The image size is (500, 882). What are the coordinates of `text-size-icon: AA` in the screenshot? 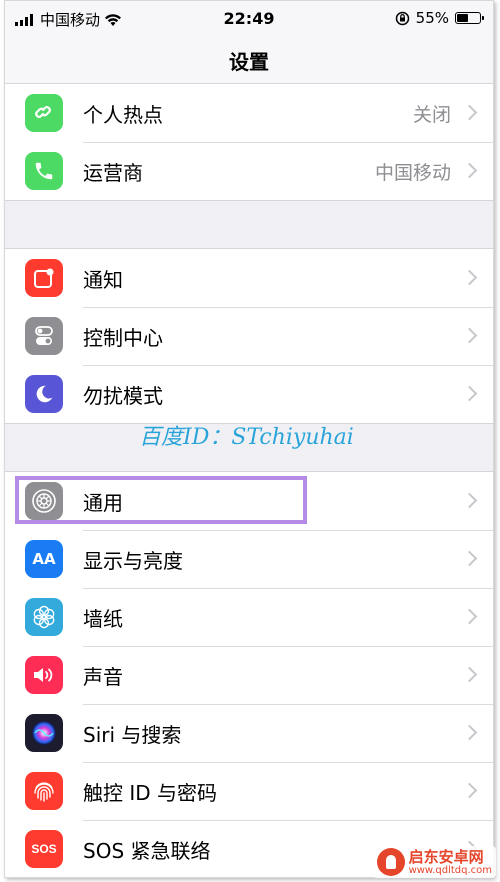 It's located at (44, 559).